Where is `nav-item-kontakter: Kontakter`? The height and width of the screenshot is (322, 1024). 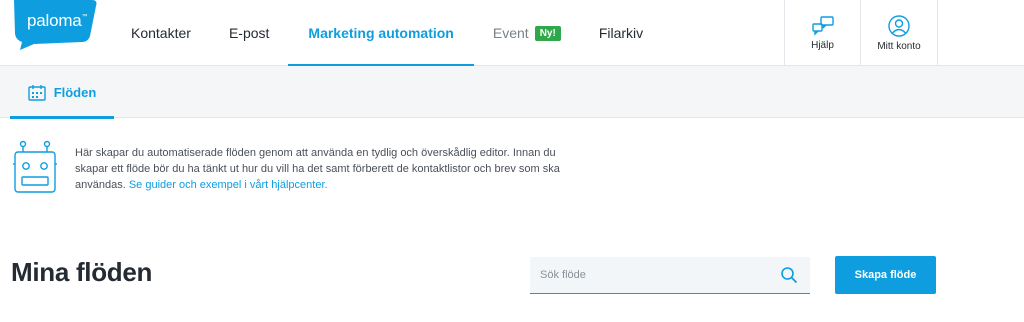
nav-item-kontakter: Kontakter is located at coordinates (161, 33).